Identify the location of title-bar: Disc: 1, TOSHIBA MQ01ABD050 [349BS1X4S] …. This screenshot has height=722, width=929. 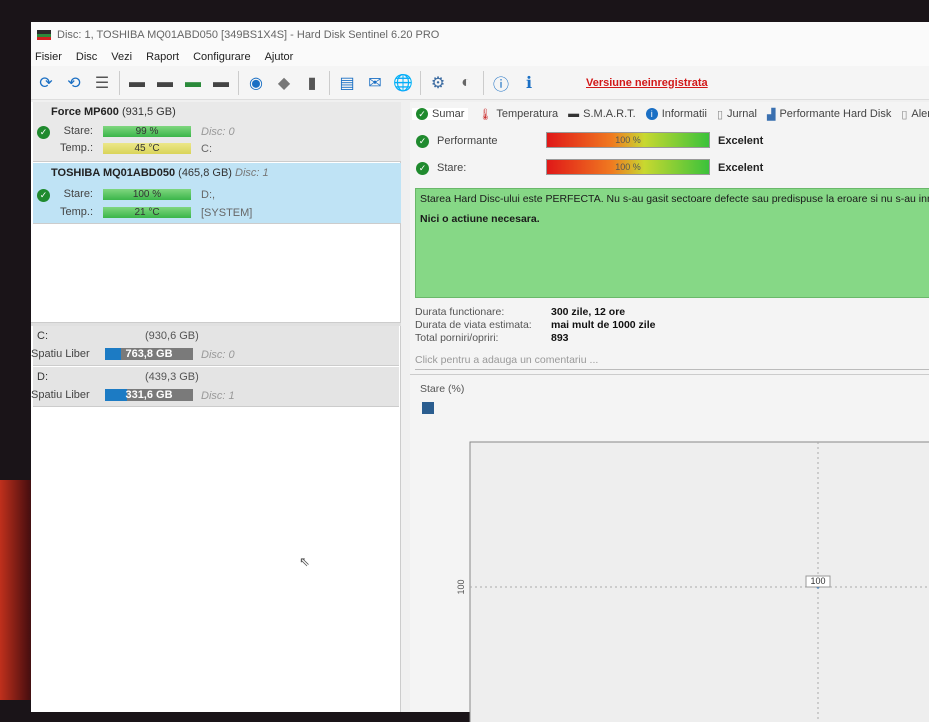
(480, 35).